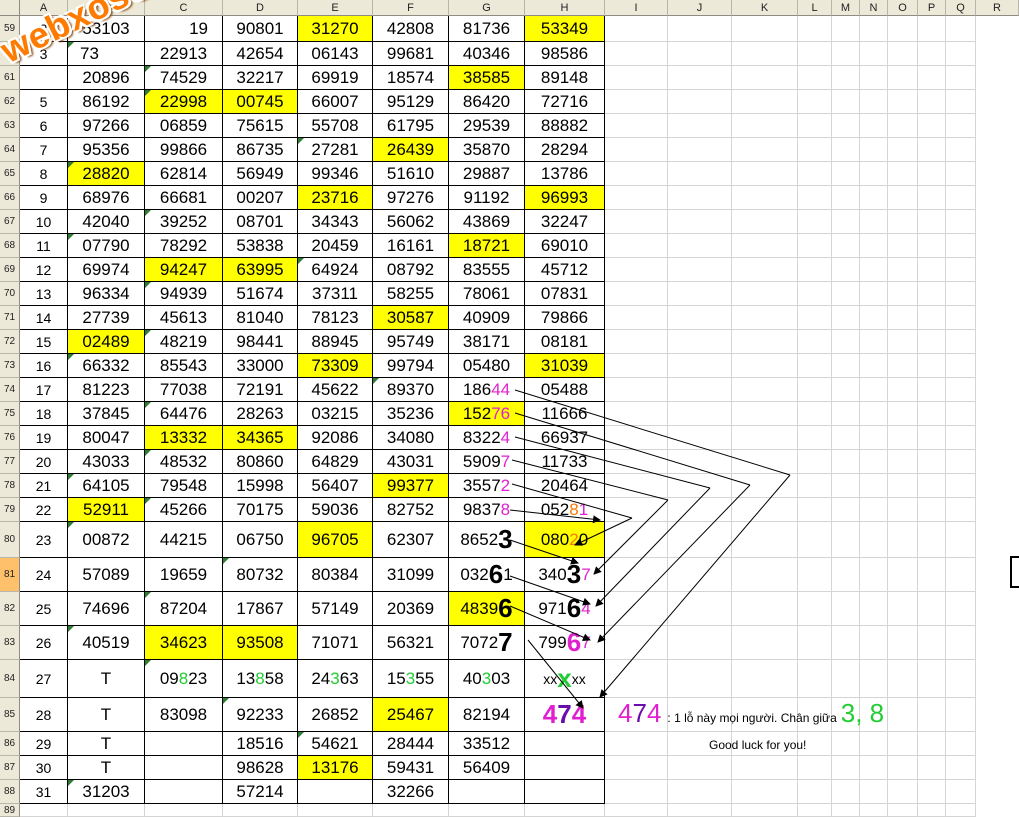 The height and width of the screenshot is (817, 1019). Describe the element at coordinates (487, 462) in the screenshot. I see `cell-g77: 5909 7` at that location.